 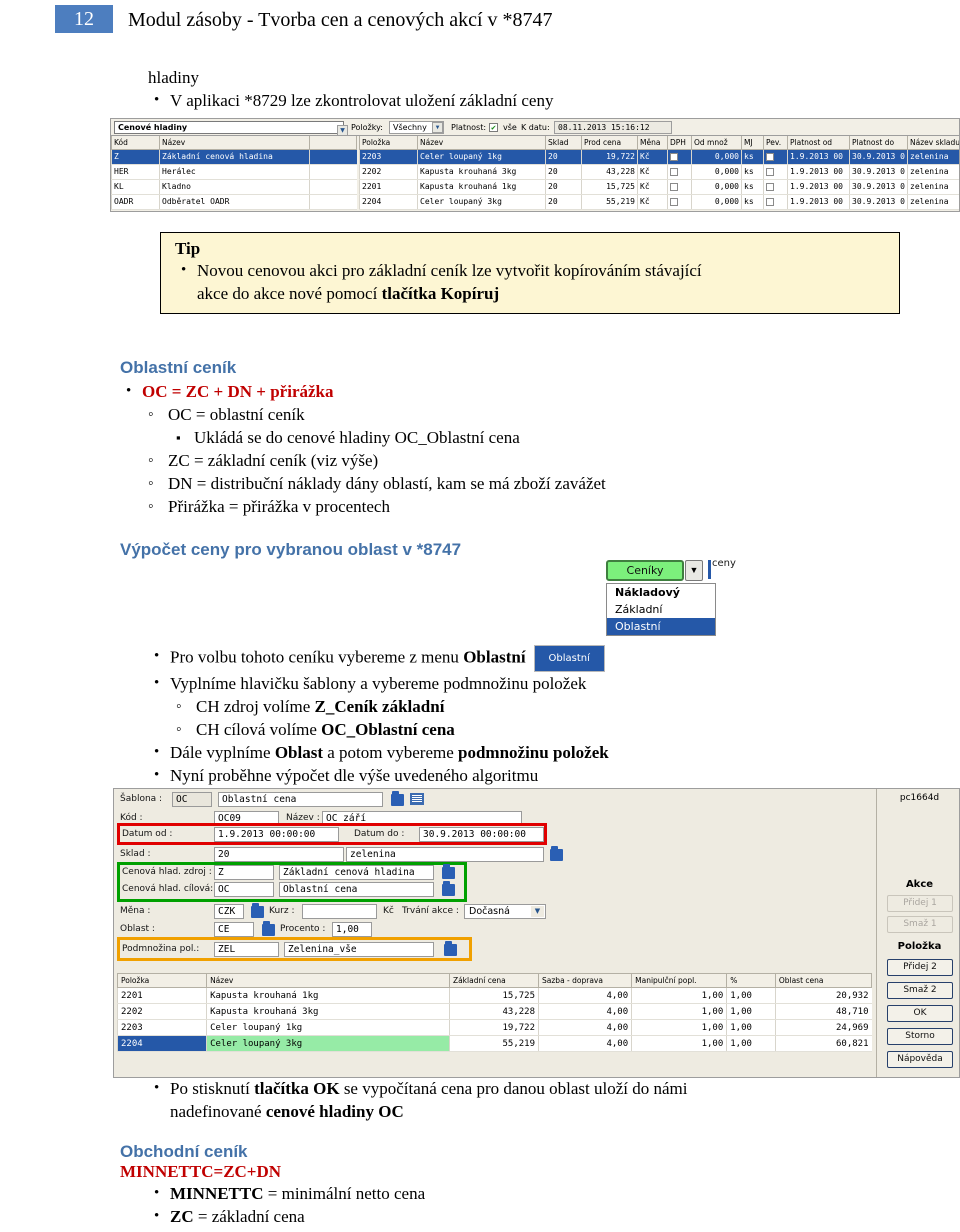 I want to click on trvani-select: Dočasná ▼, so click(x=505, y=911).